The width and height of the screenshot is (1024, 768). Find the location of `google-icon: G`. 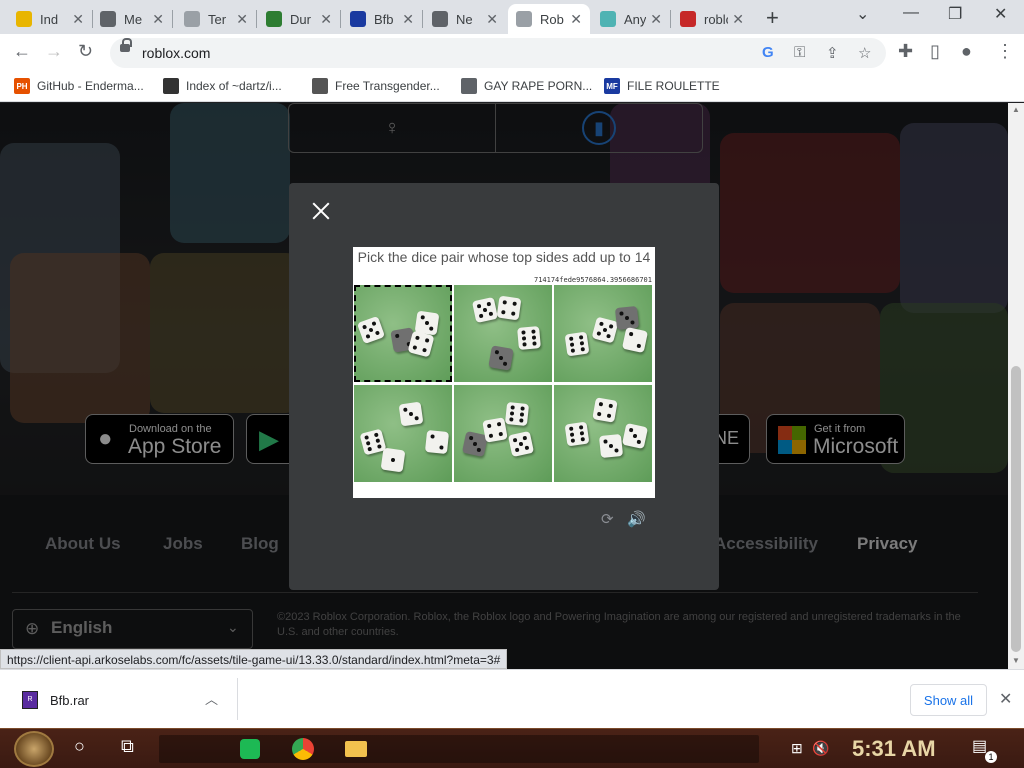

google-icon: G is located at coordinates (768, 52).